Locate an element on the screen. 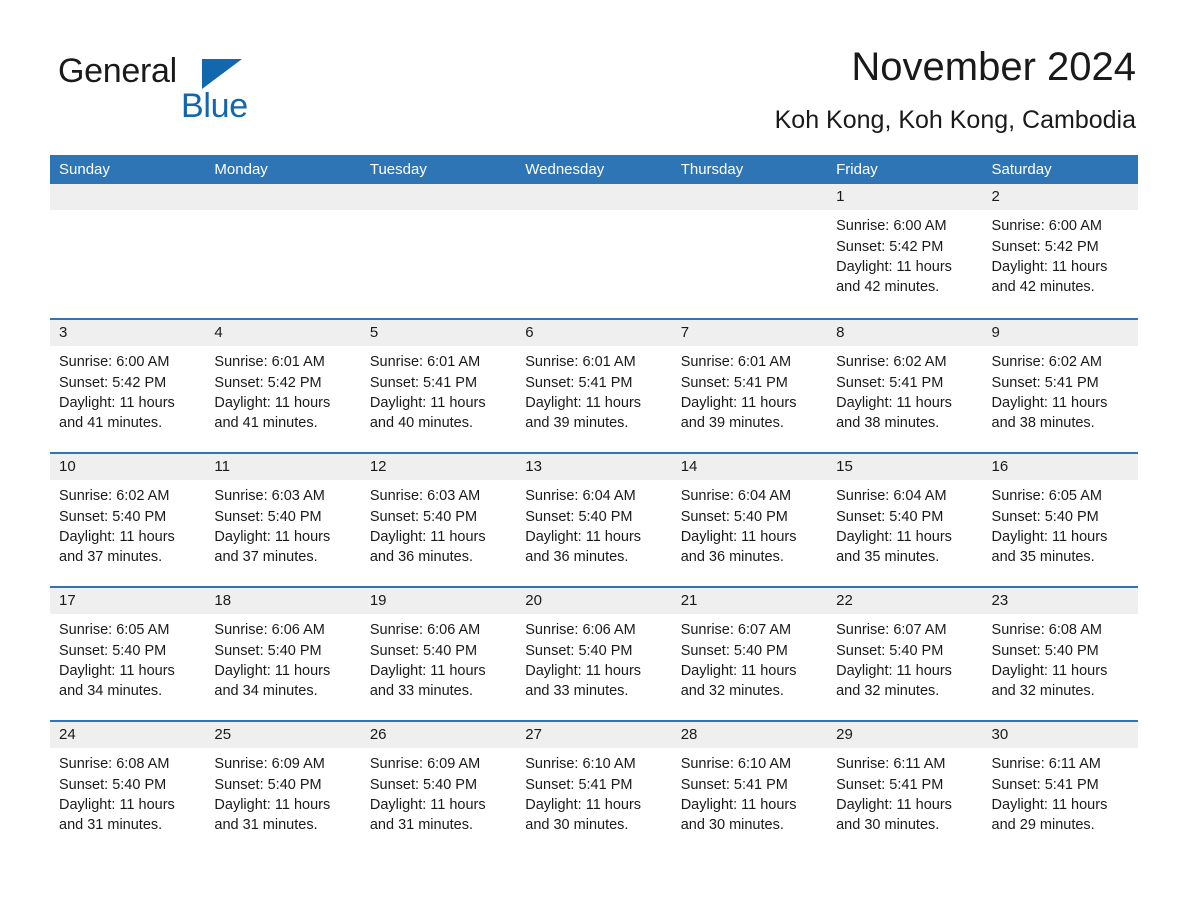  day-number: 3 is located at coordinates (128, 333).